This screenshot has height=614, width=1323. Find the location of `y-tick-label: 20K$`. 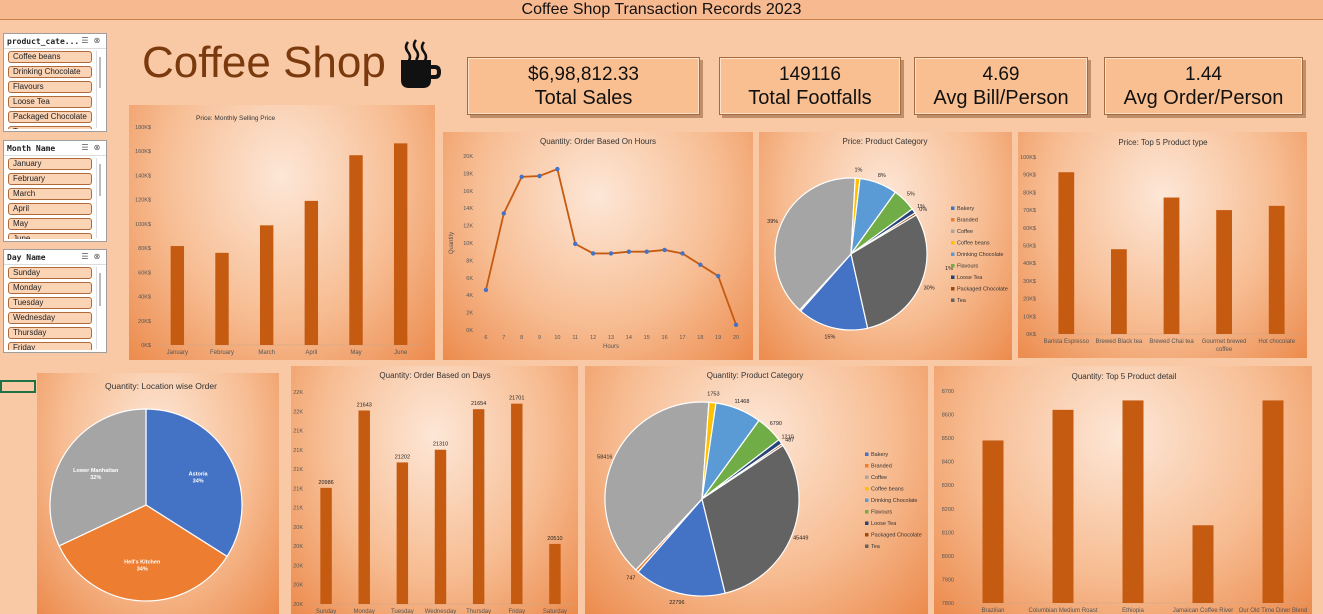

y-tick-label: 20K$ is located at coordinates (144, 322).